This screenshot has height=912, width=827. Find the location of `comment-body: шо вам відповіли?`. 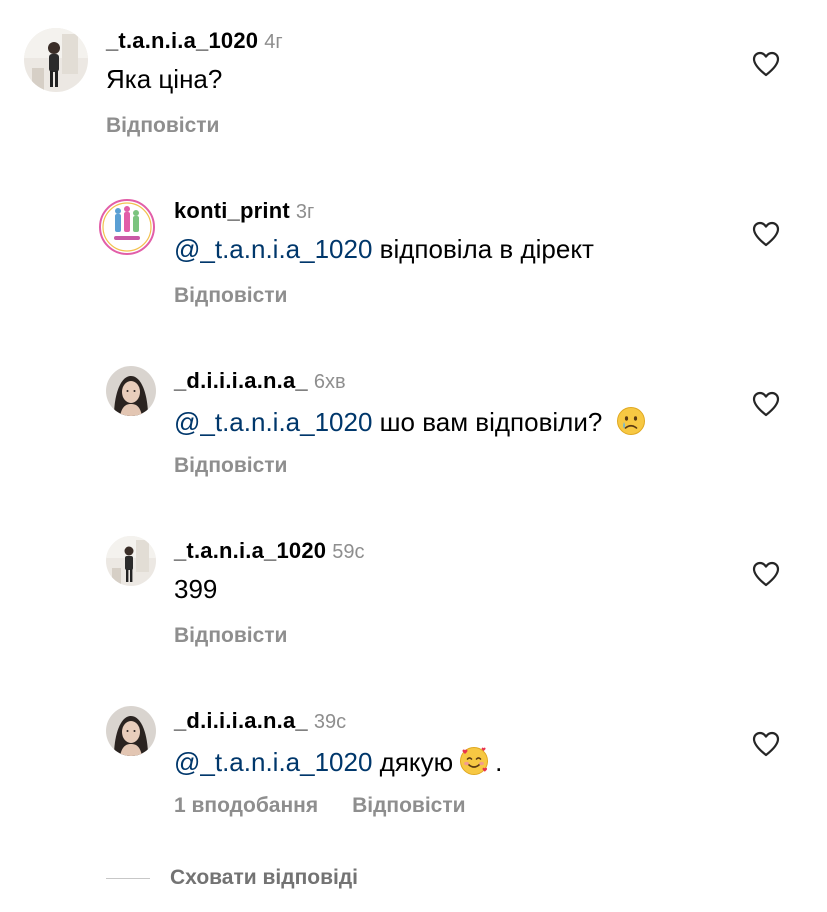

comment-body: шо вам відповіли? is located at coordinates (491, 422).